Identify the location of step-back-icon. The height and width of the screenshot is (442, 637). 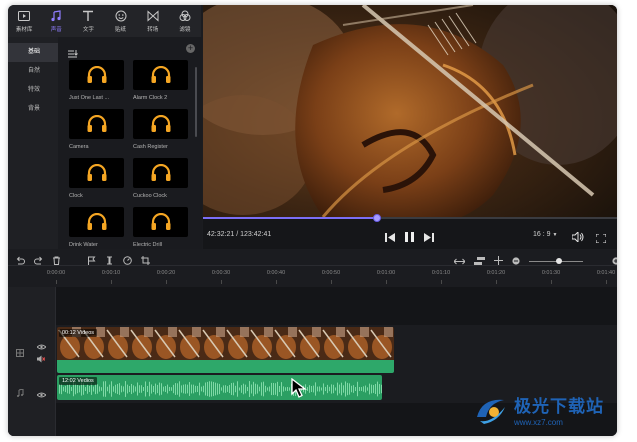
(390, 238).